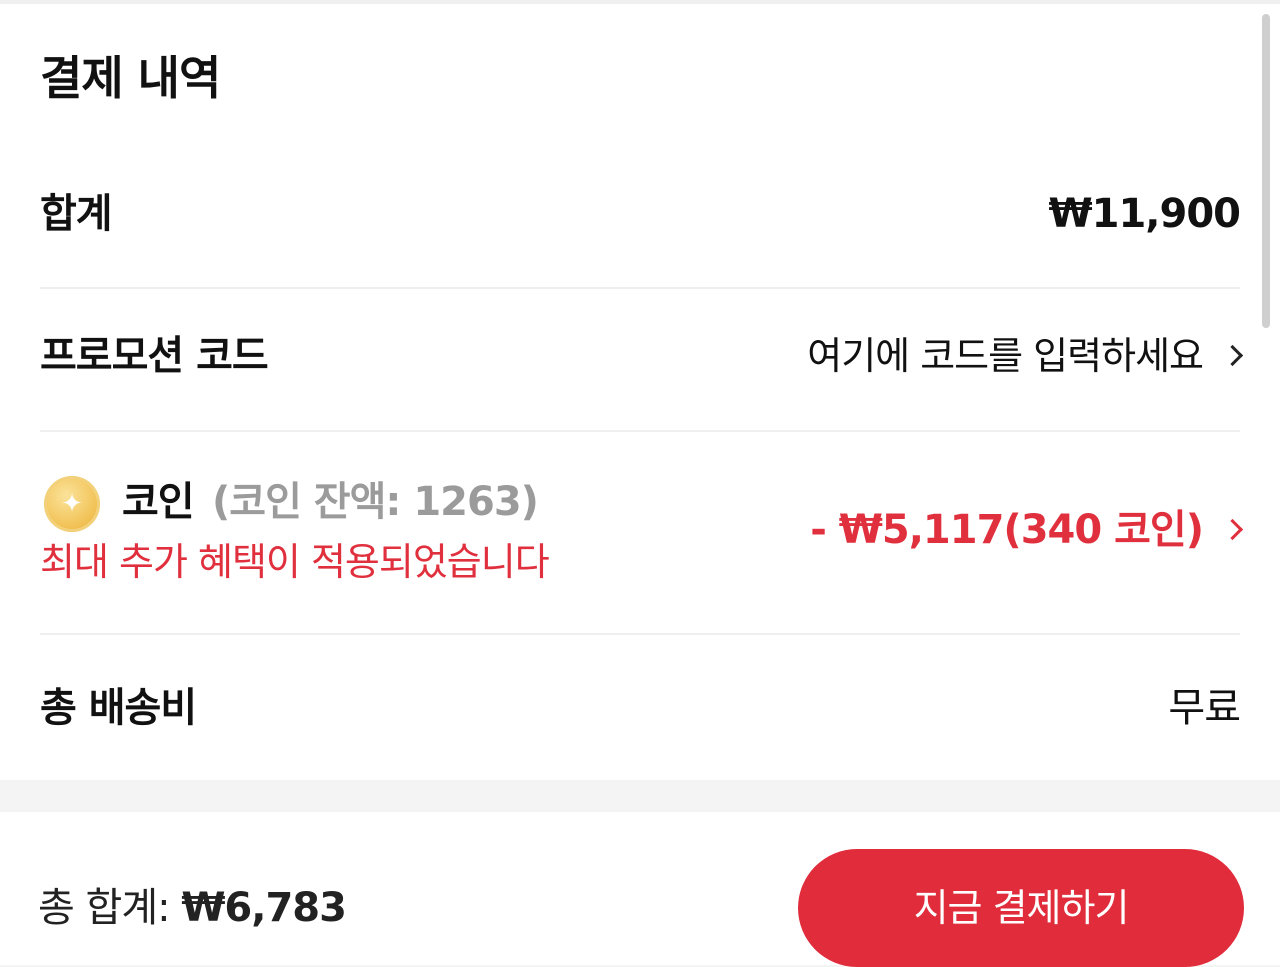 Image resolution: width=1280 pixels, height=967 pixels. What do you see at coordinates (1005, 356) in the screenshot?
I see `promo-code-placeholder: 여기에 코드를 입력하세요` at bounding box center [1005, 356].